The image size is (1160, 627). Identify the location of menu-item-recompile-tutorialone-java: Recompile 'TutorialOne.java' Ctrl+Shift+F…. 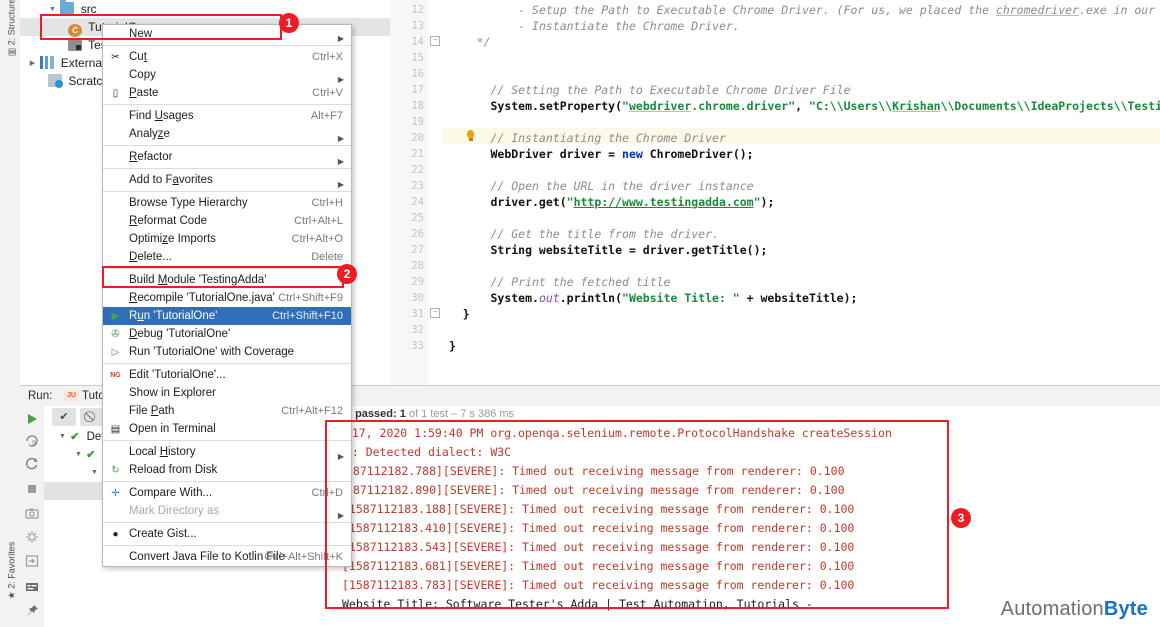
(227, 298).